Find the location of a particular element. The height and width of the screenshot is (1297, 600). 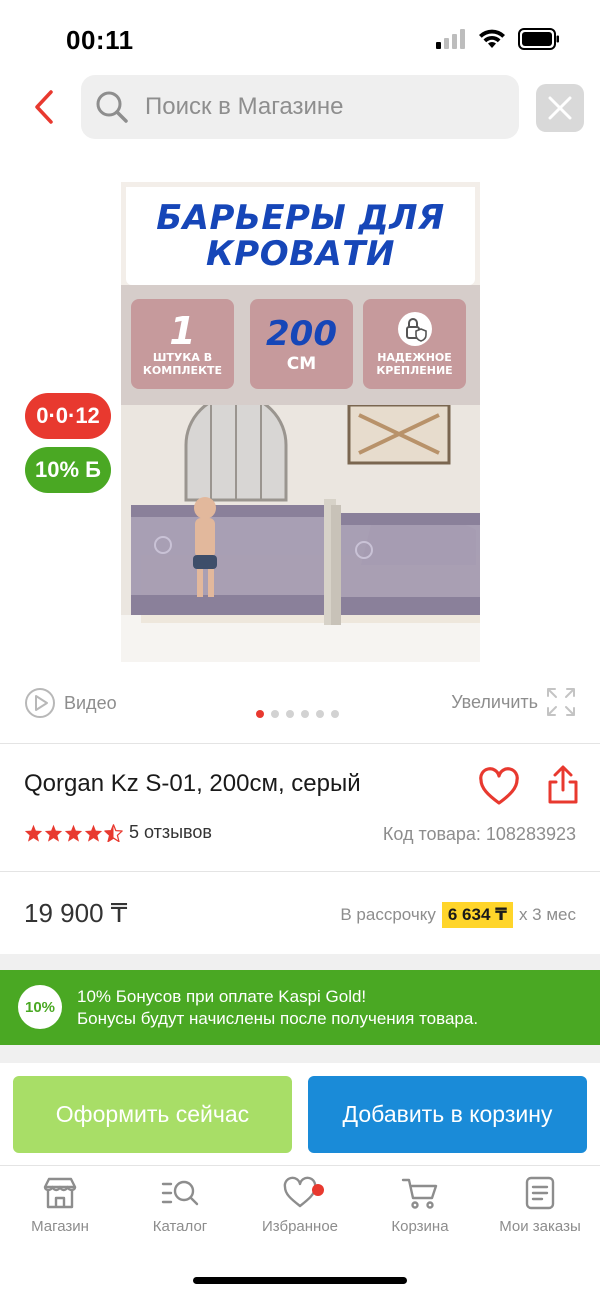

feature-quantity-label: ШТУКА В КОМПЛЕКТЕ is located at coordinates (182, 364).